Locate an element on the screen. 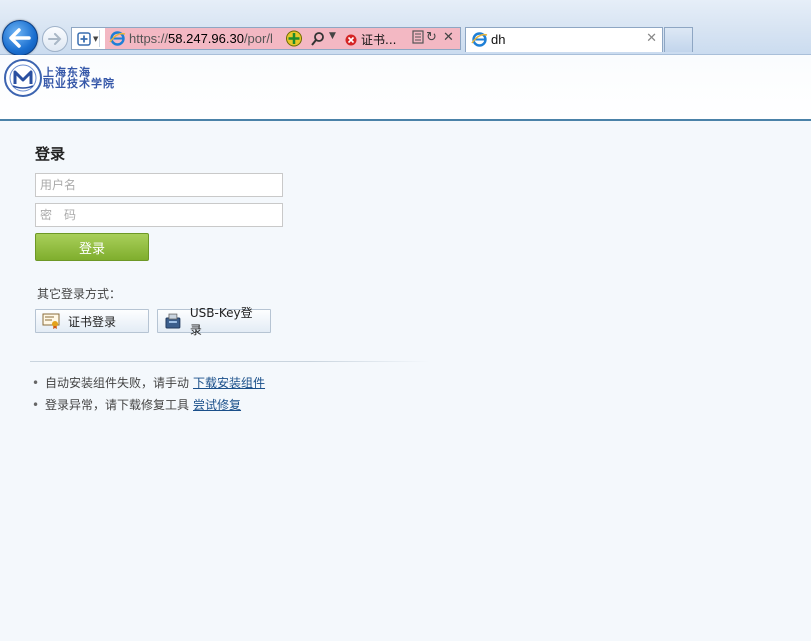 This screenshot has width=811, height=641. school-seal-logo is located at coordinates (23, 78).